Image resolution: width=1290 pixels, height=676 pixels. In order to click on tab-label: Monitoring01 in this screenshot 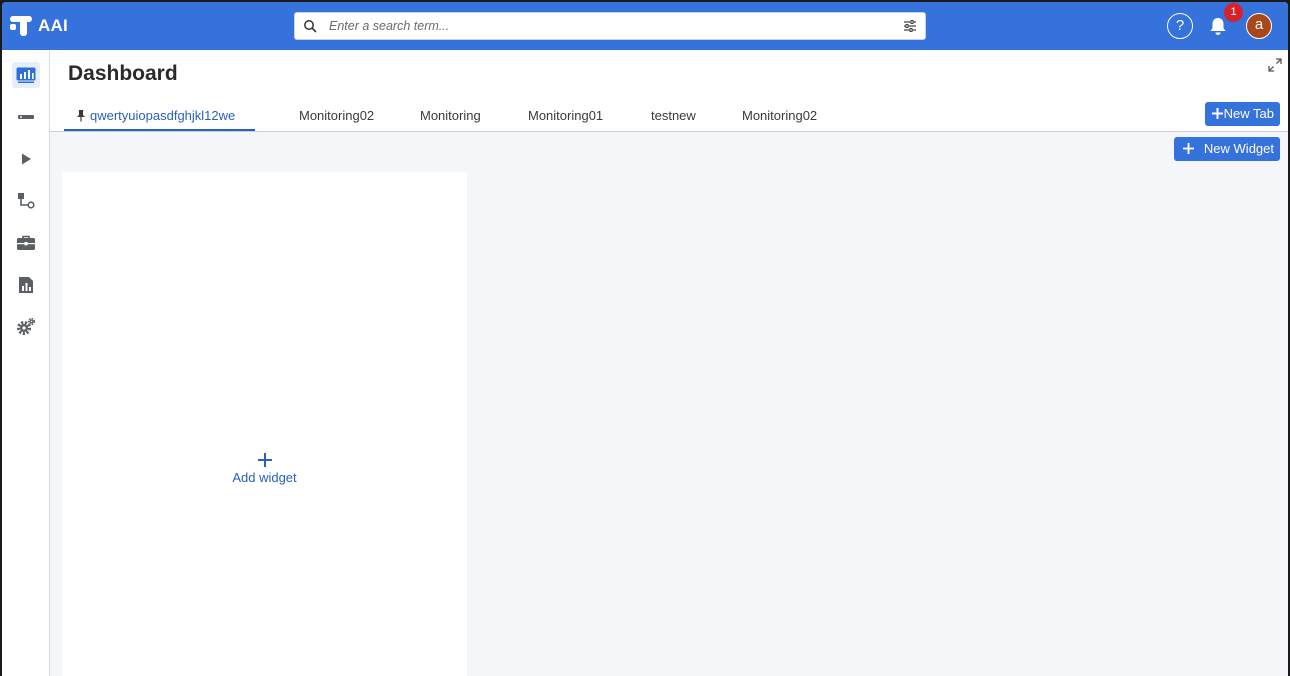, I will do `click(566, 115)`.